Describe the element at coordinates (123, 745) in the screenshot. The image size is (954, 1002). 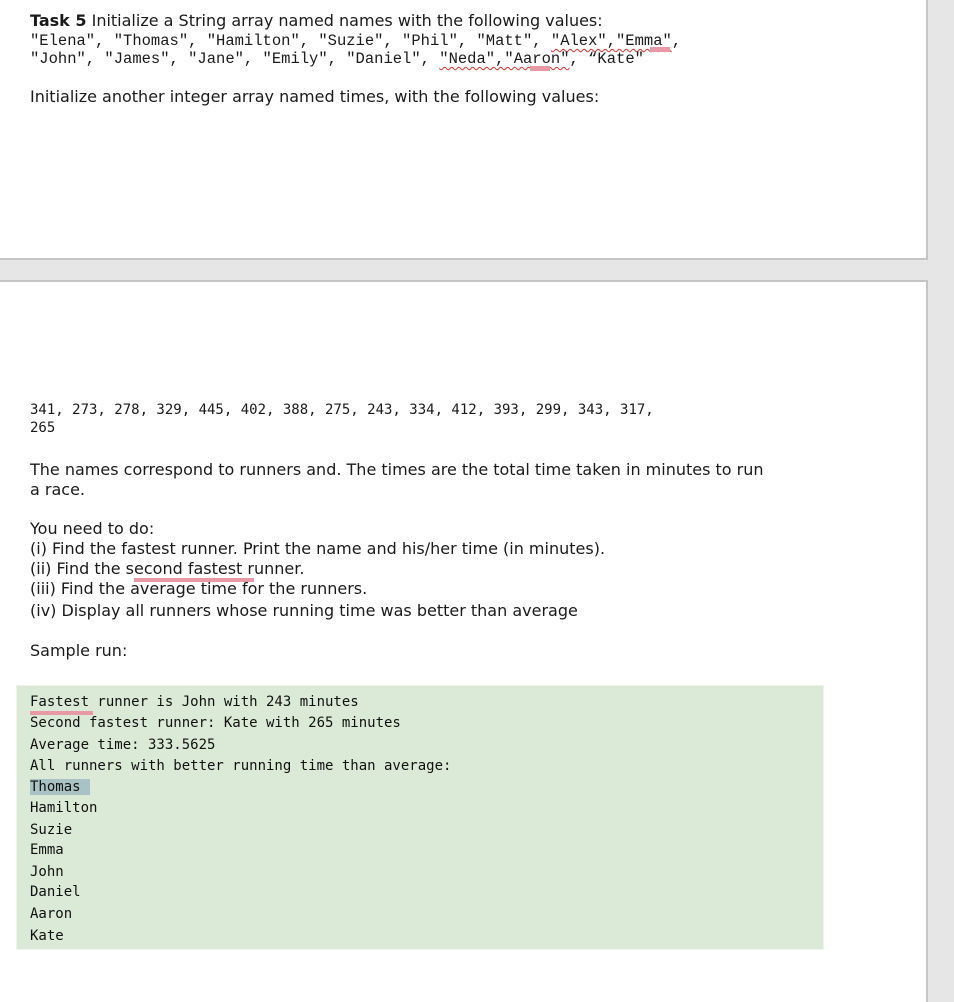
I see `output-line: Average time: 333.5625` at that location.